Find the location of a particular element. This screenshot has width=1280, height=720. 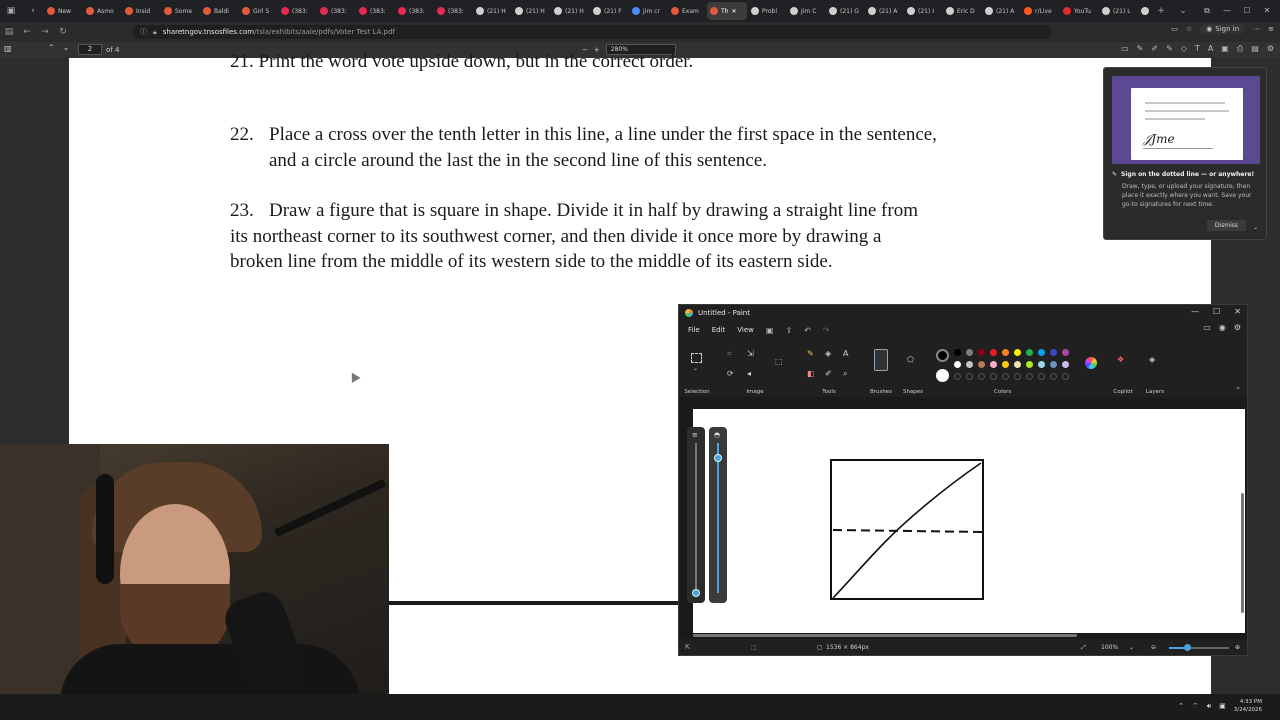

menu-view: View is located at coordinates (745, 330).